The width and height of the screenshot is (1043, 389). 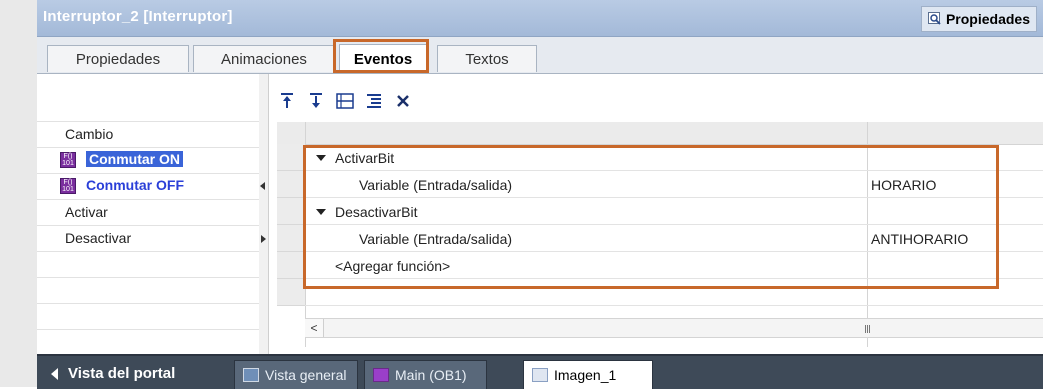 I want to click on window-title: Interruptor_2 [Interruptor], so click(x=138, y=16).